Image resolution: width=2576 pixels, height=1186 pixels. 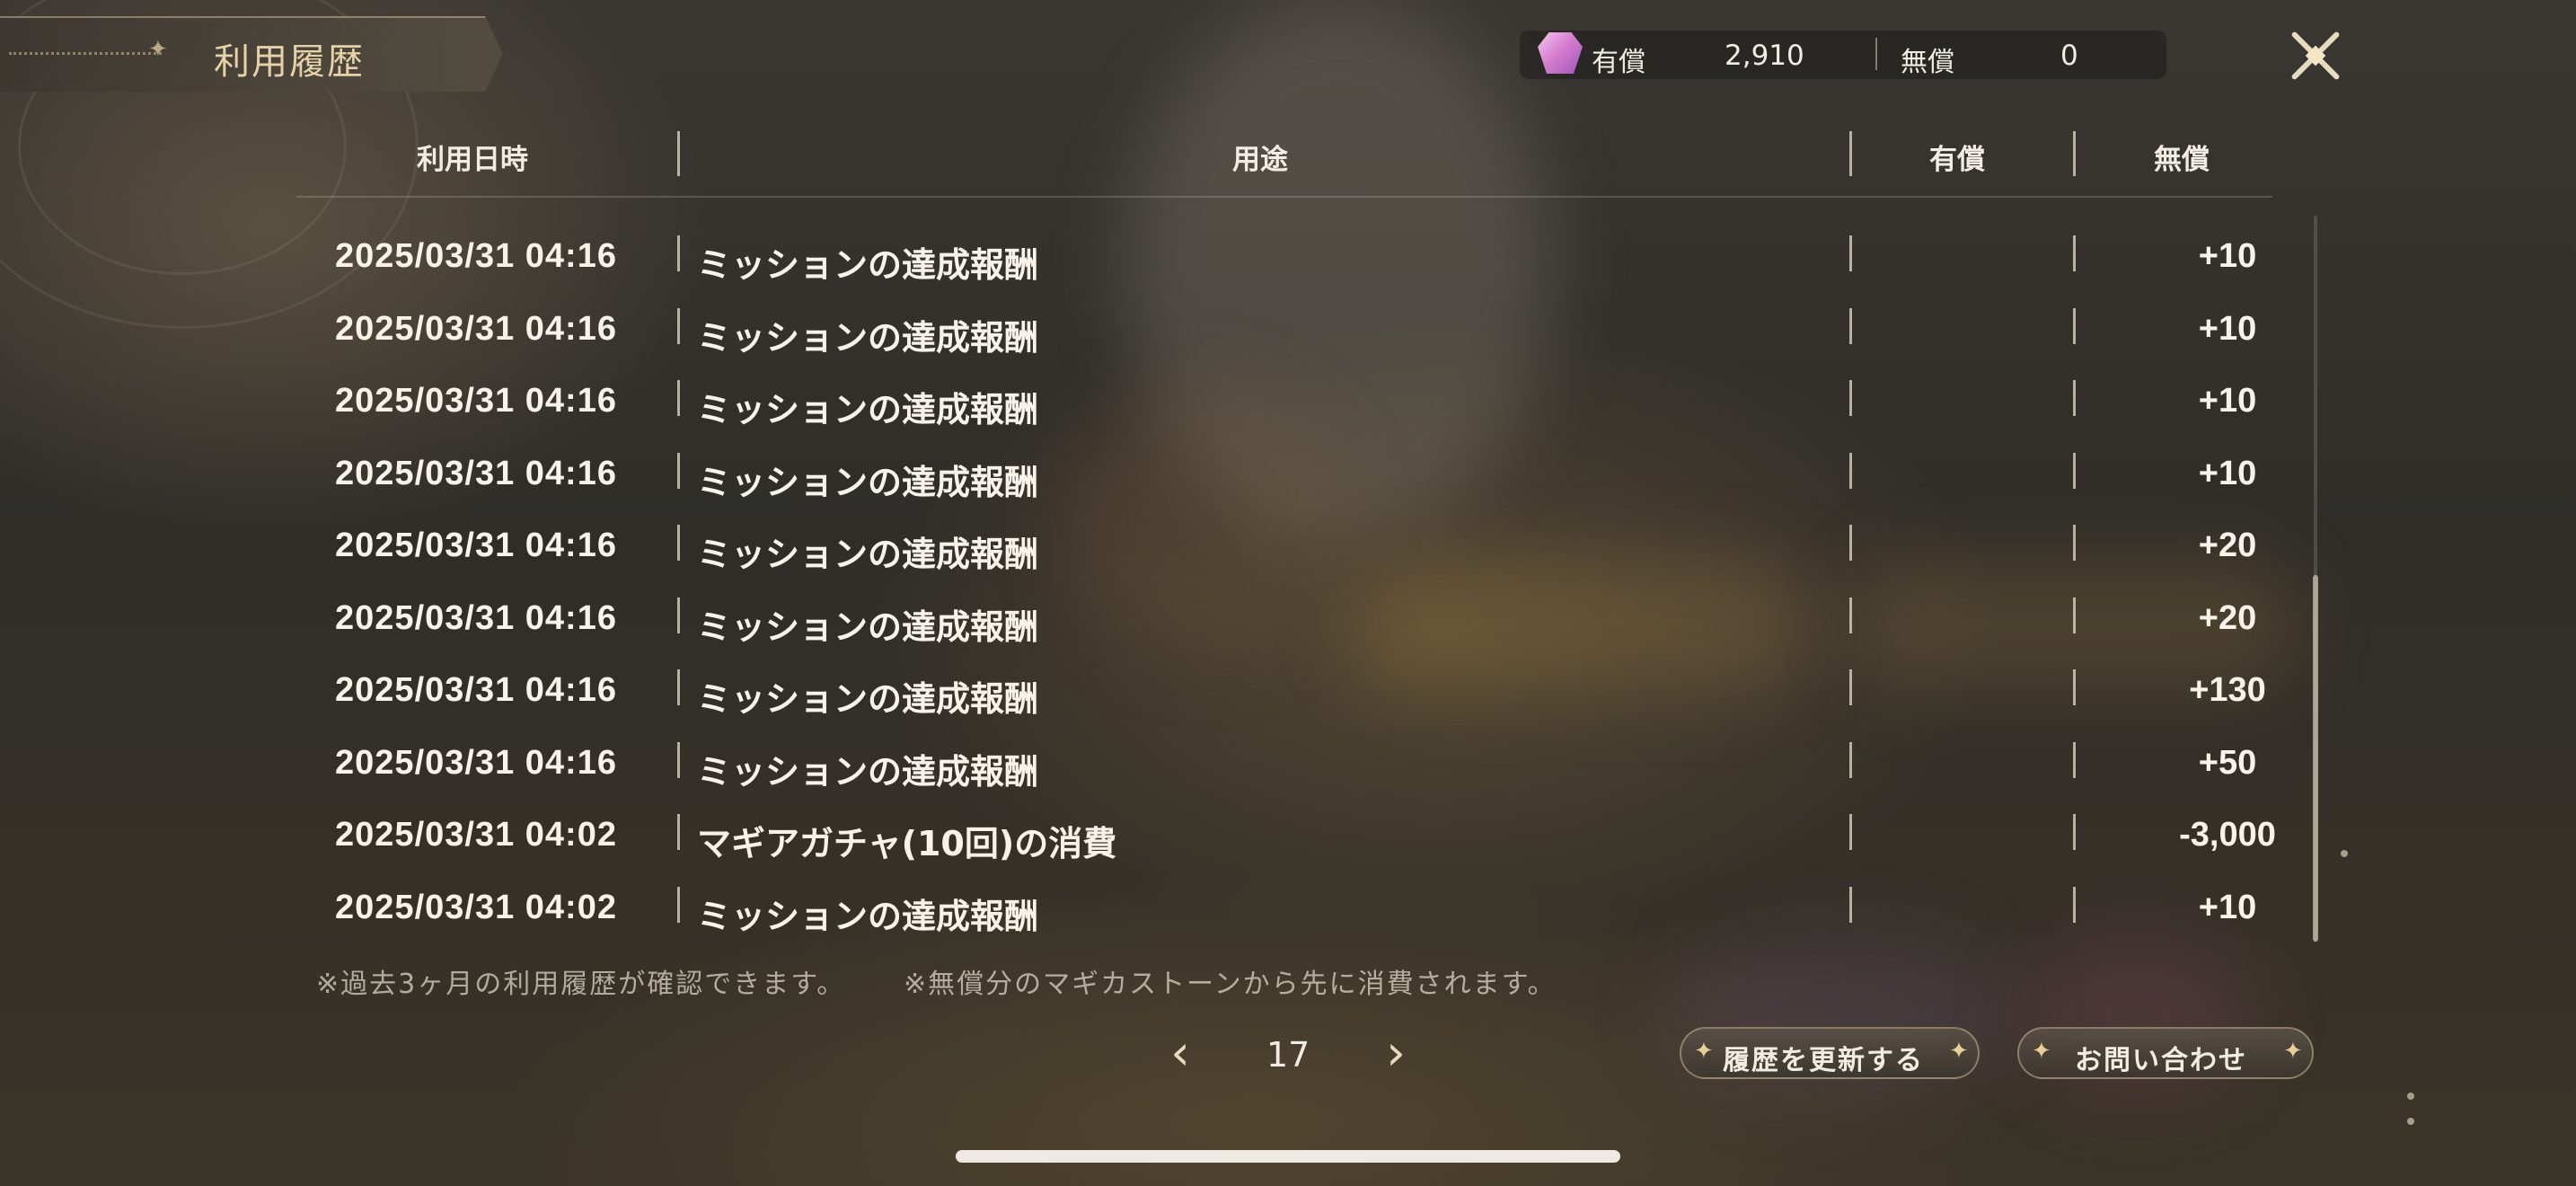 What do you see at coordinates (1286, 834) in the screenshot?
I see `table-row: 2025/03/31 04:02 マギアガチャ(10回)の消費 -3,000` at bounding box center [1286, 834].